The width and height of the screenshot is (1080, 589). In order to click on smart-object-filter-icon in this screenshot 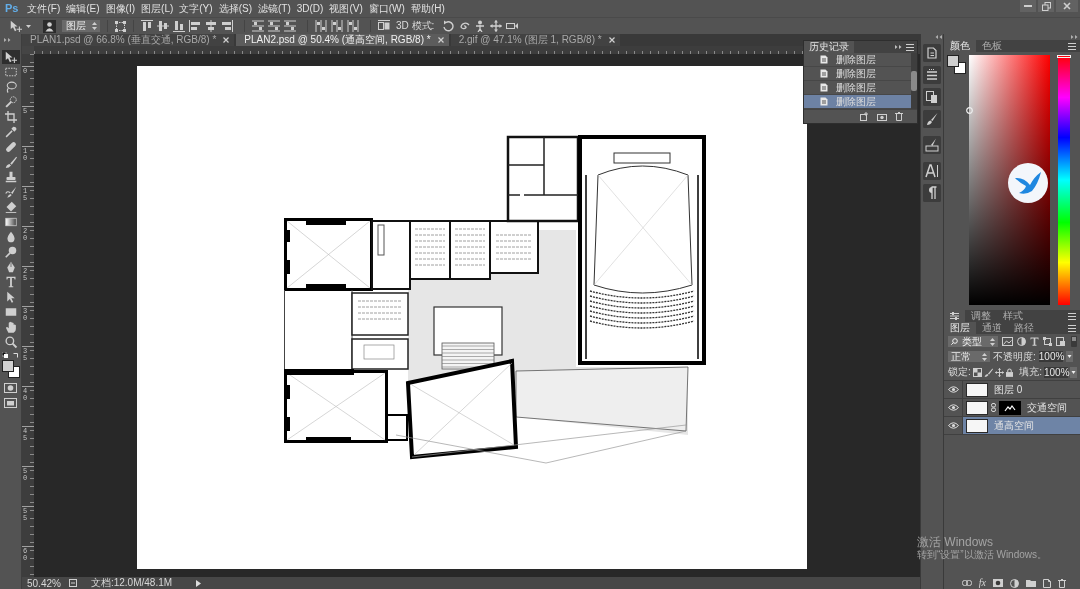, I will do `click(1060, 341)`.